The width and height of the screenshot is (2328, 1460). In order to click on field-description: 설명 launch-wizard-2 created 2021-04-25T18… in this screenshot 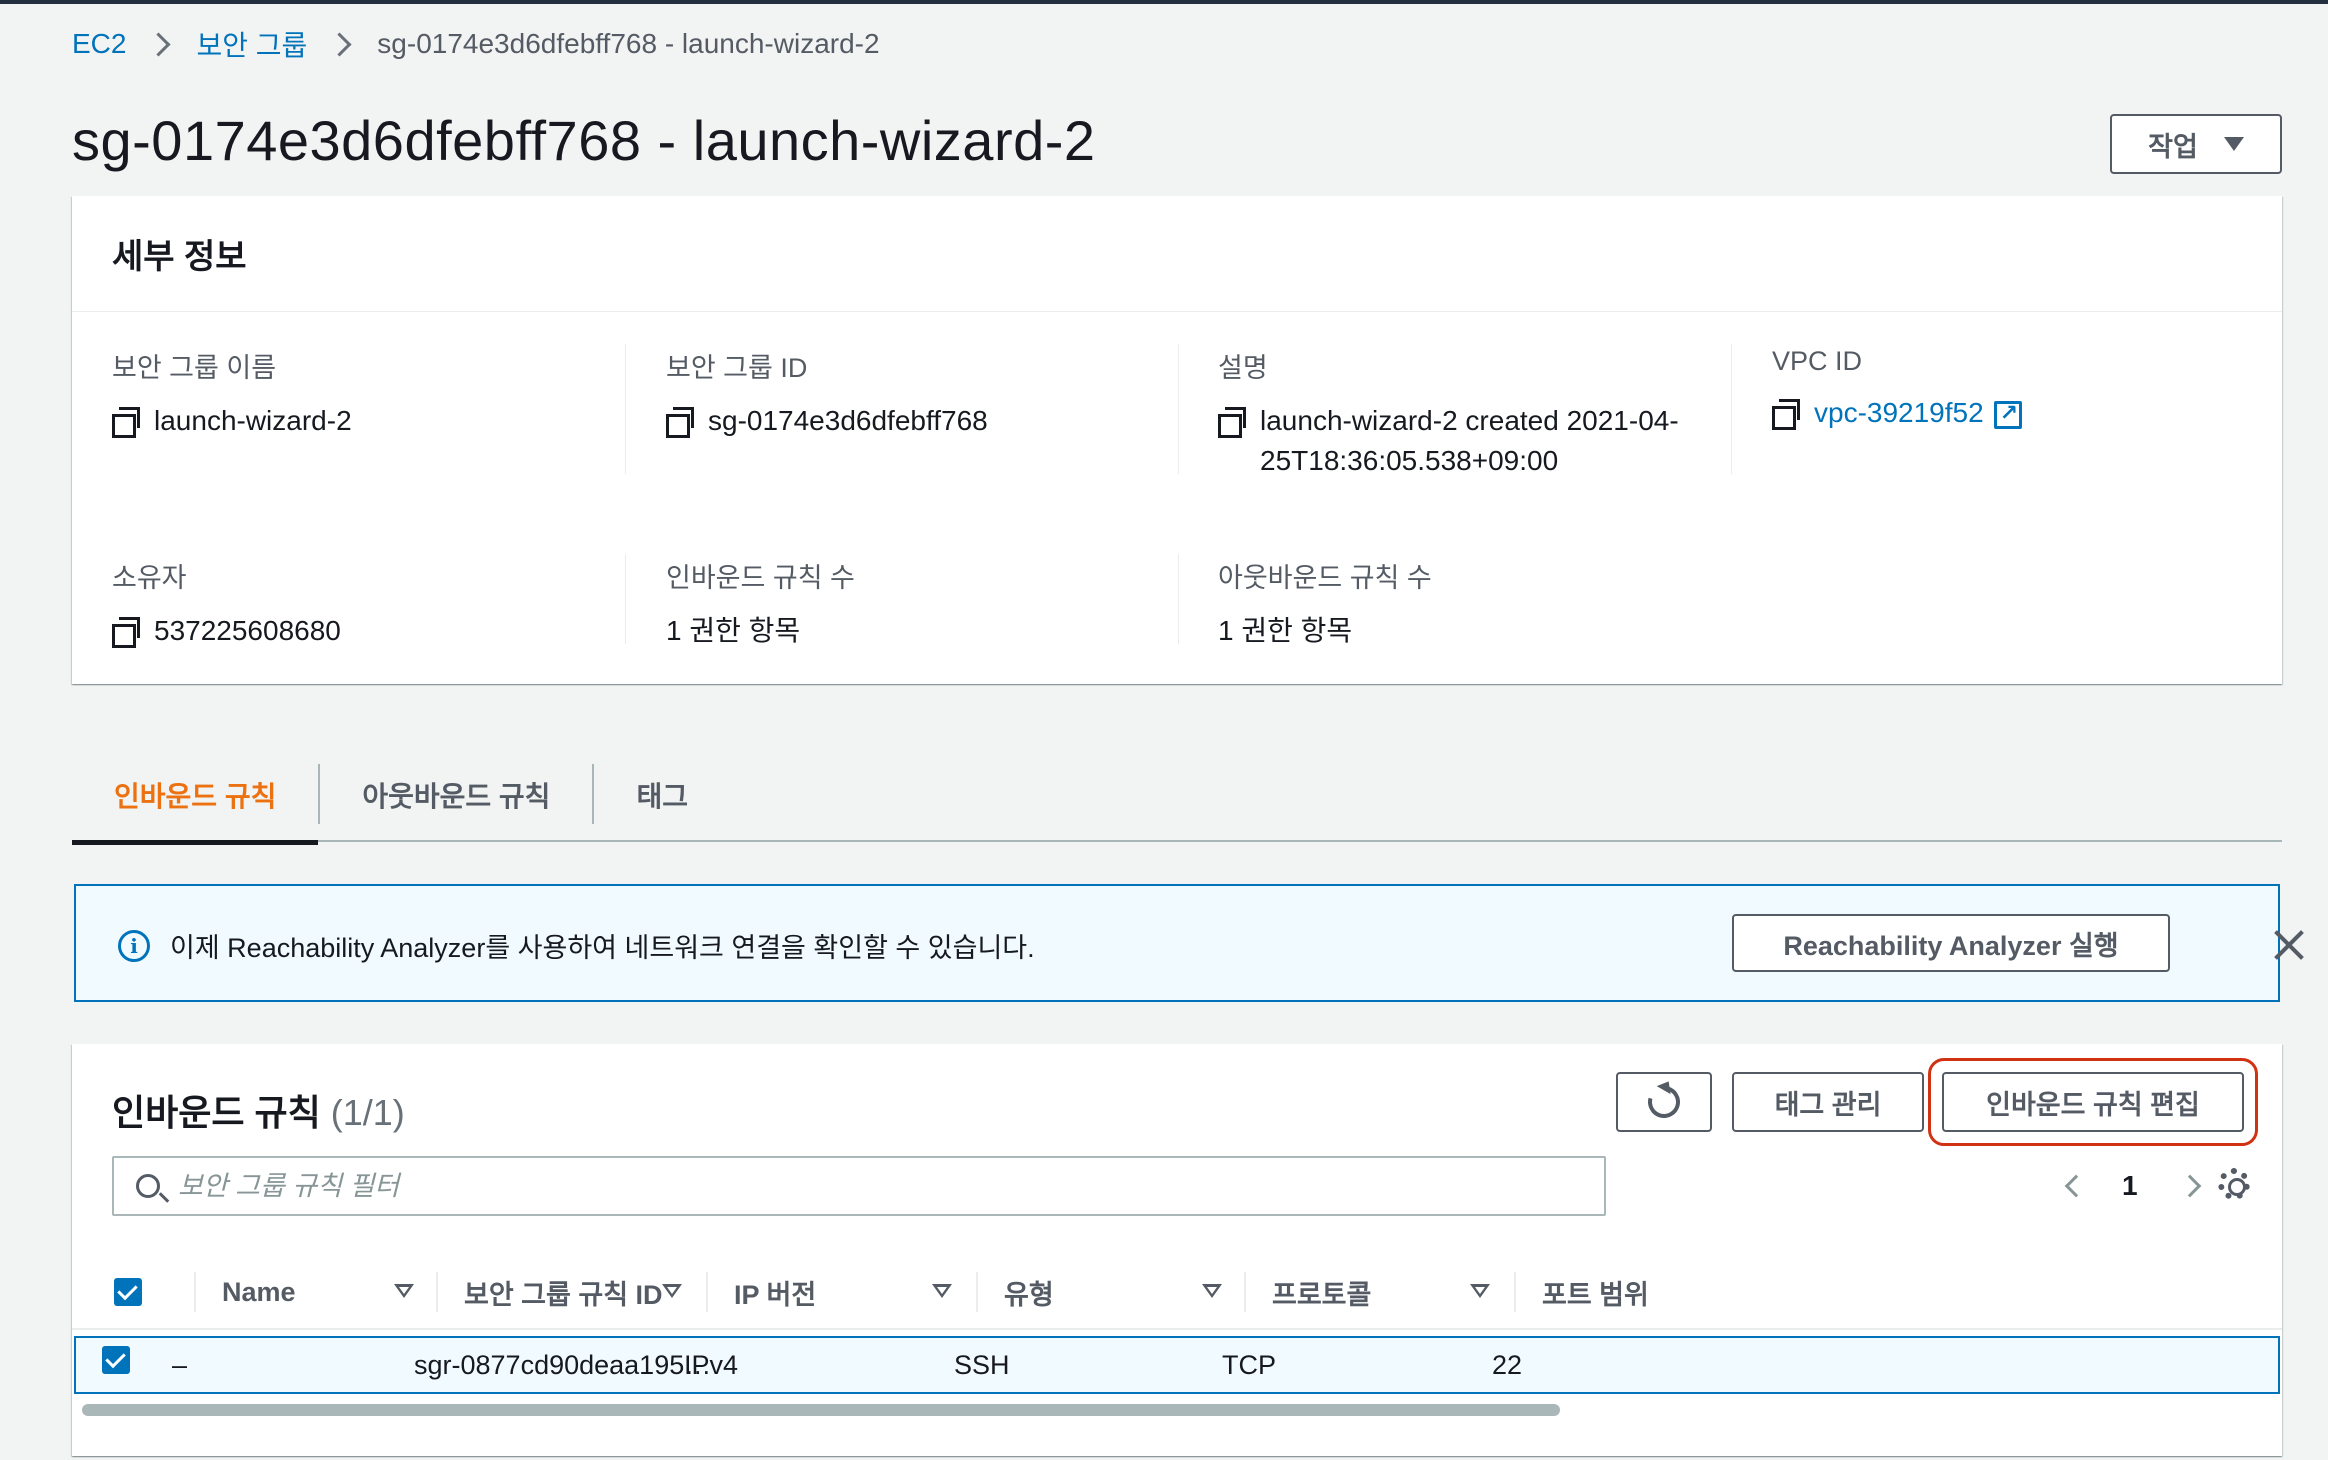, I will do `click(1453, 413)`.